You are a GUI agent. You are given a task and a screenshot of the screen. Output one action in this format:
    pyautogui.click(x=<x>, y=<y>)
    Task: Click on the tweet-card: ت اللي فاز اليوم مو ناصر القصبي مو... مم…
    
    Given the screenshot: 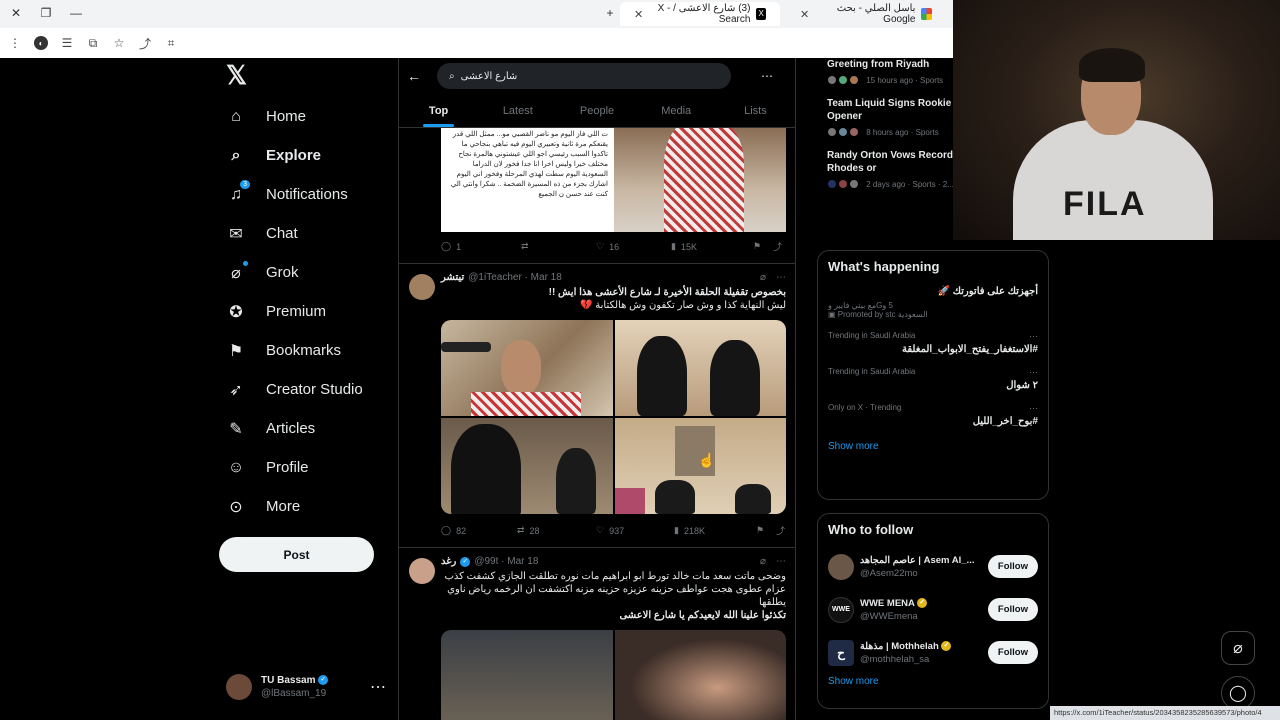 What is the action you would take?
    pyautogui.click(x=597, y=196)
    